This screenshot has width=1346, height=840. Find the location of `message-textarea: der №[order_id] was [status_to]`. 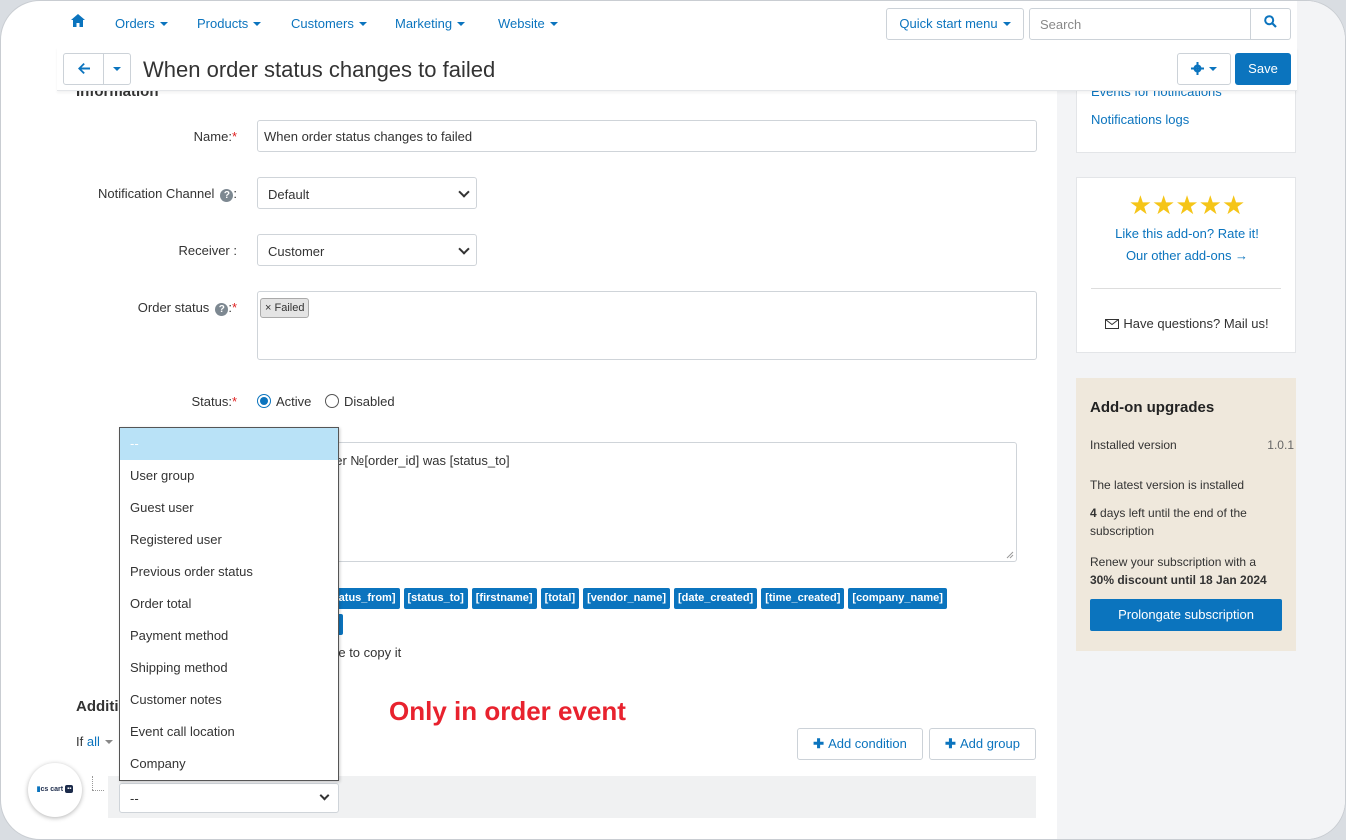

message-textarea: der №[order_id] was [status_to] is located at coordinates (637, 502).